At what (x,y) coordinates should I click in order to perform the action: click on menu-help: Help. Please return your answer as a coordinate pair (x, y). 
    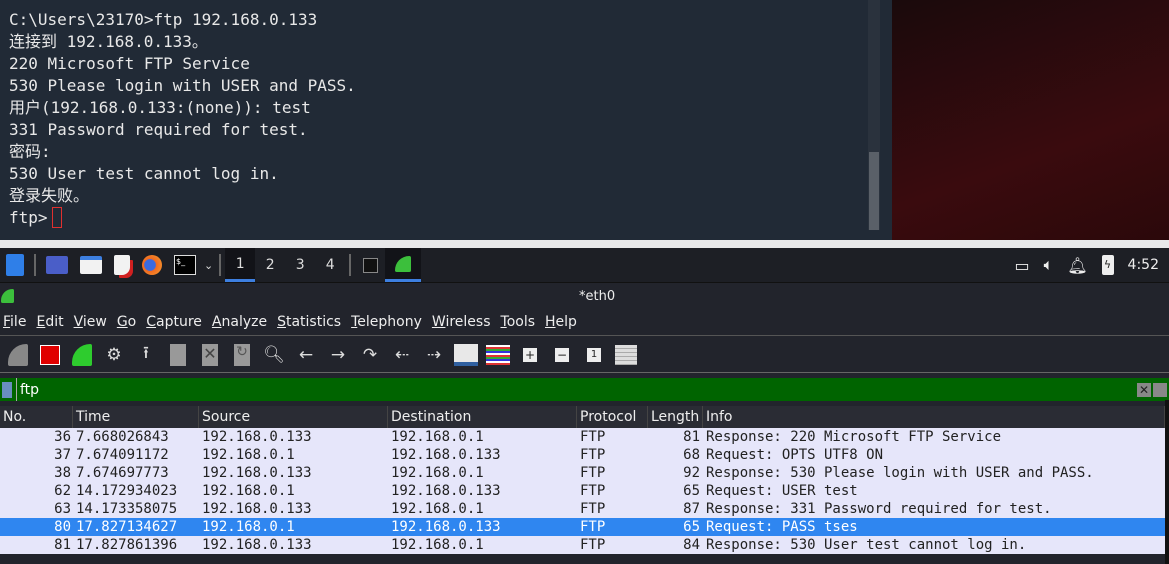
    Looking at the image, I should click on (563, 322).